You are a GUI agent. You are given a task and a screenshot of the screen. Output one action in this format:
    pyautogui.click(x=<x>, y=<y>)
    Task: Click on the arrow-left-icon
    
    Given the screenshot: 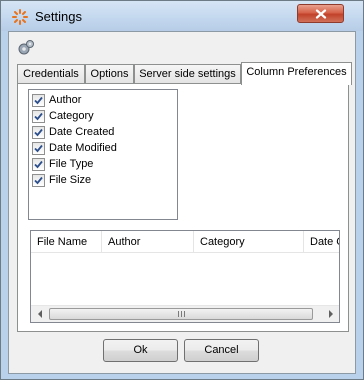 What is the action you would take?
    pyautogui.click(x=39, y=314)
    